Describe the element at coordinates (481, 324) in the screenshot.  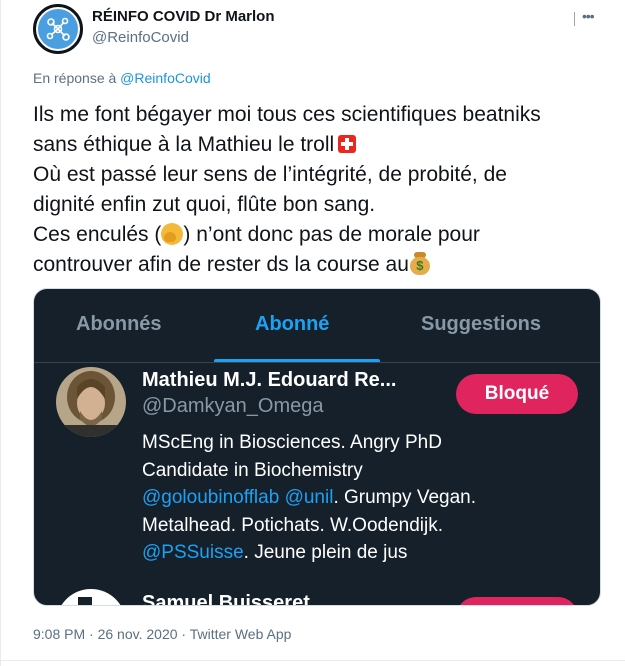
I see `tab-suggestions: Suggestions` at that location.